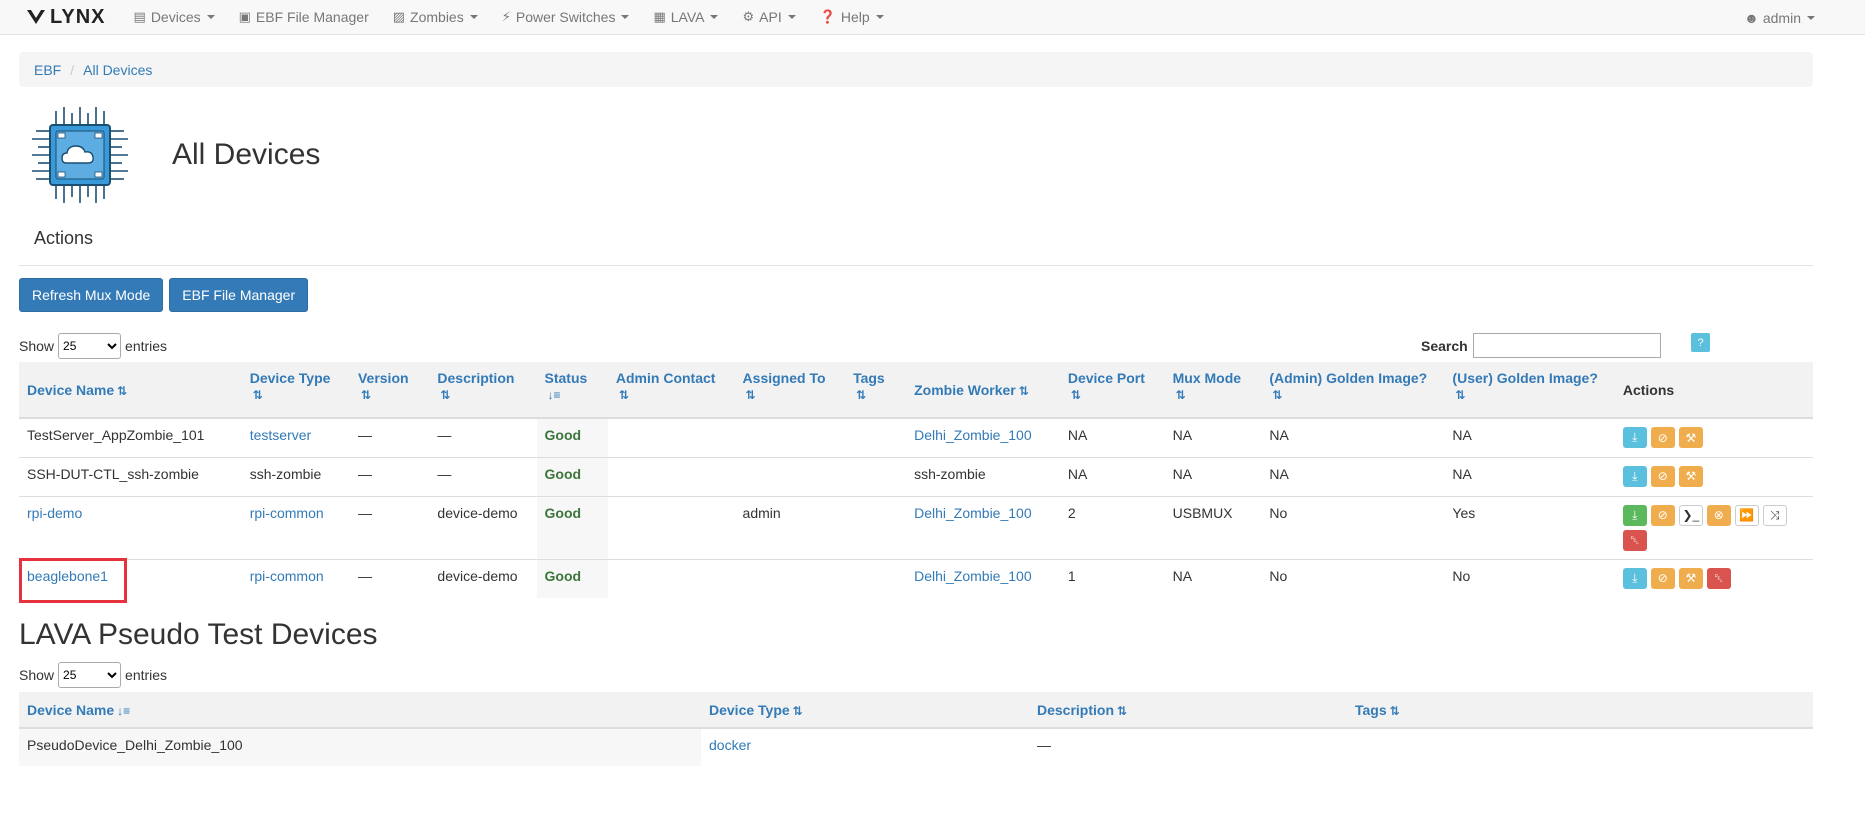  Describe the element at coordinates (280, 435) in the screenshot. I see `device-type-cell-value: testserver` at that location.